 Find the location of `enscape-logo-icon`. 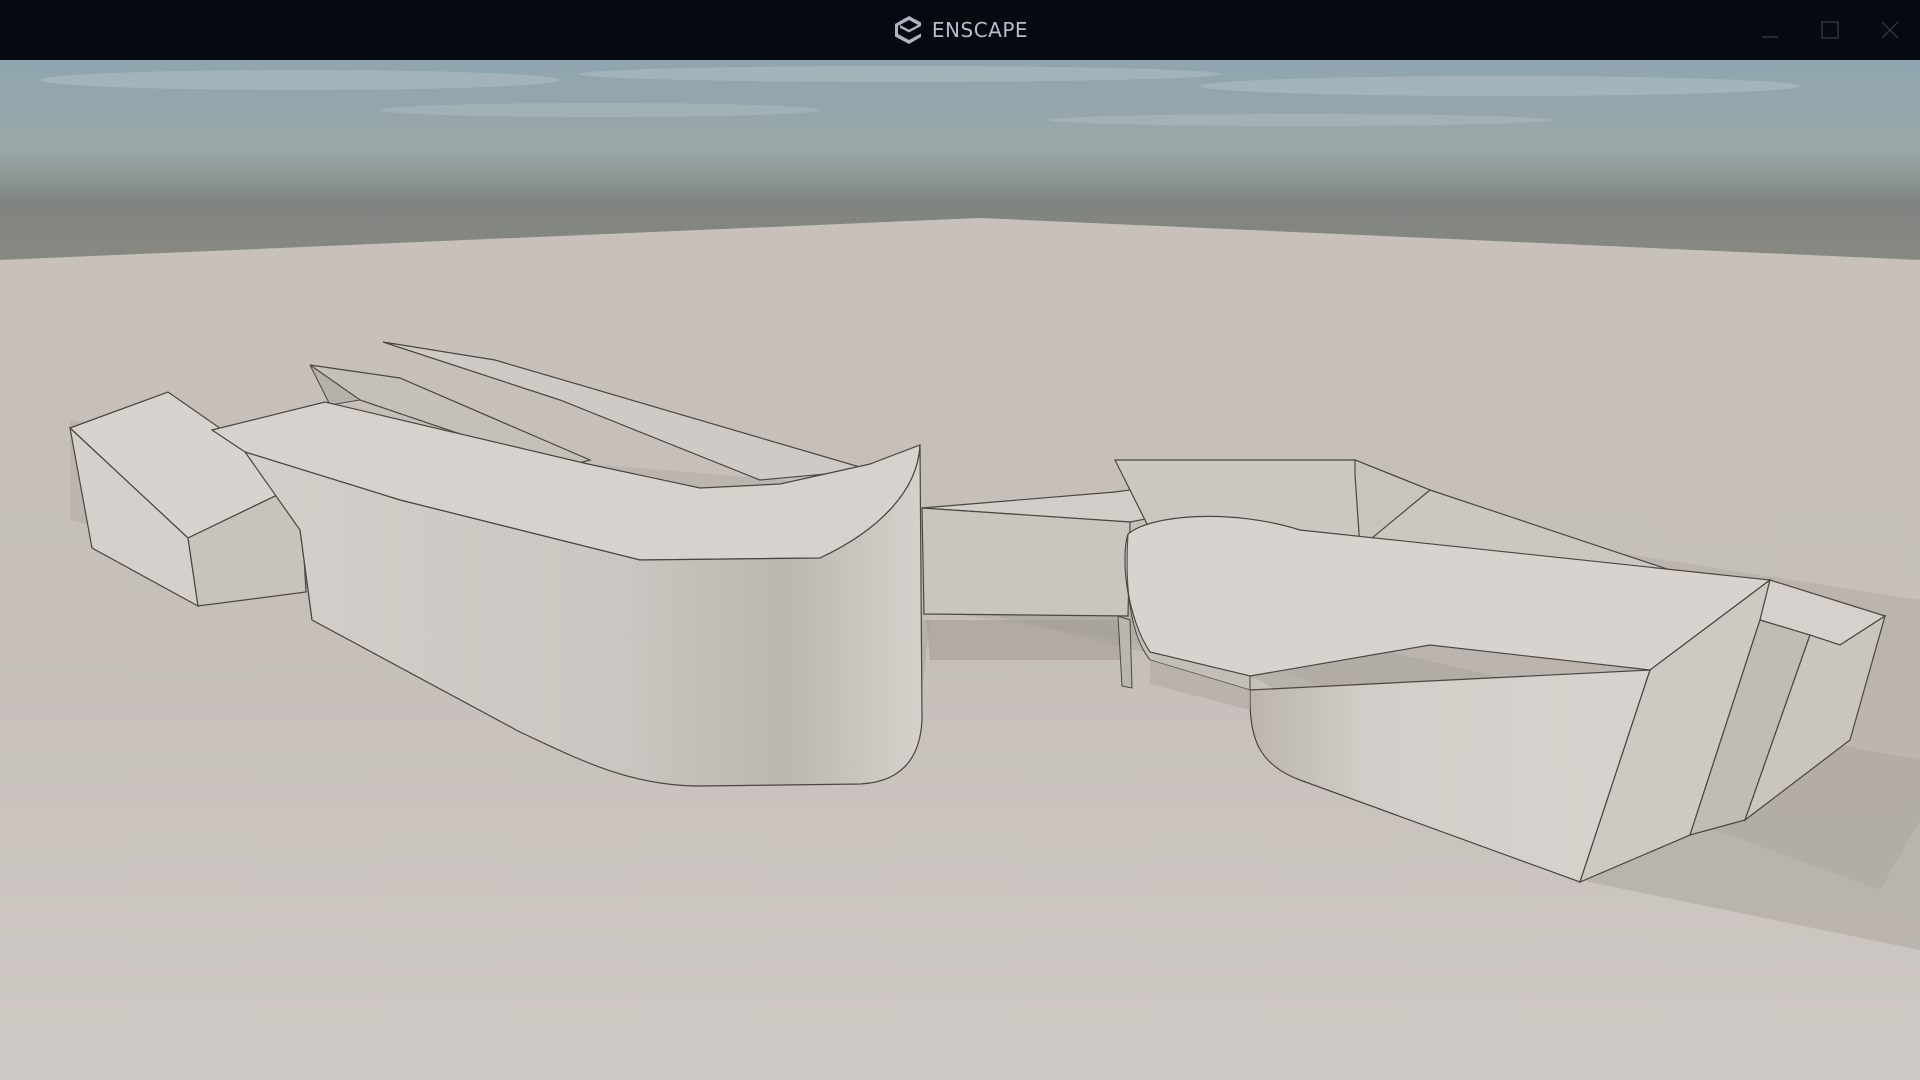

enscape-logo-icon is located at coordinates (907, 30).